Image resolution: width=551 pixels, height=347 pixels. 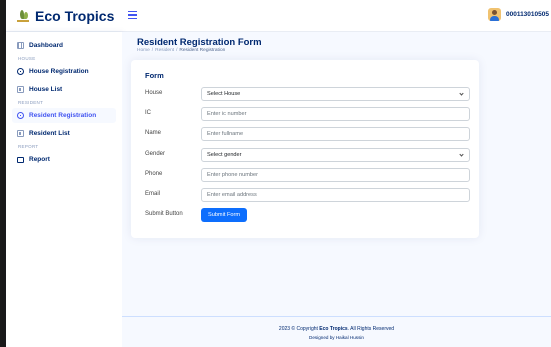 I want to click on logo: Eco Tropics, so click(x=65, y=16).